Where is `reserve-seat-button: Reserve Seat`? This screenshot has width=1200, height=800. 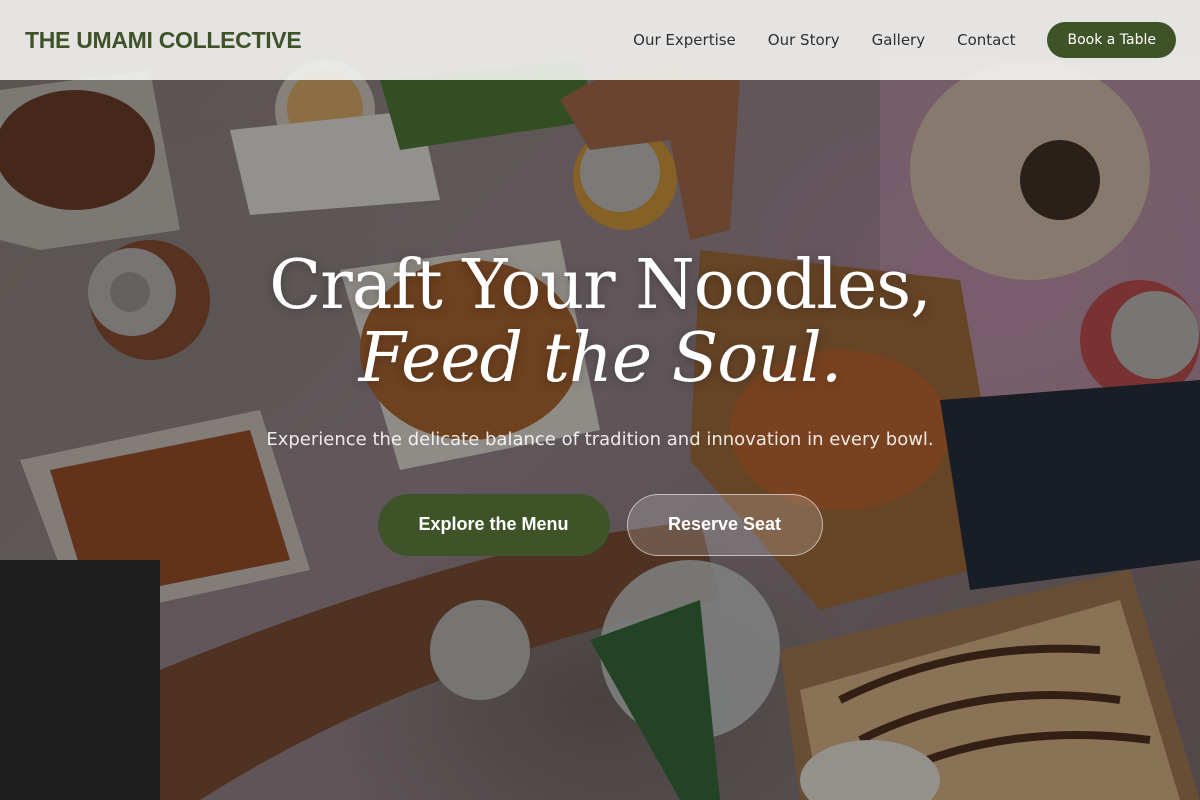
reserve-seat-button: Reserve Seat is located at coordinates (724, 524).